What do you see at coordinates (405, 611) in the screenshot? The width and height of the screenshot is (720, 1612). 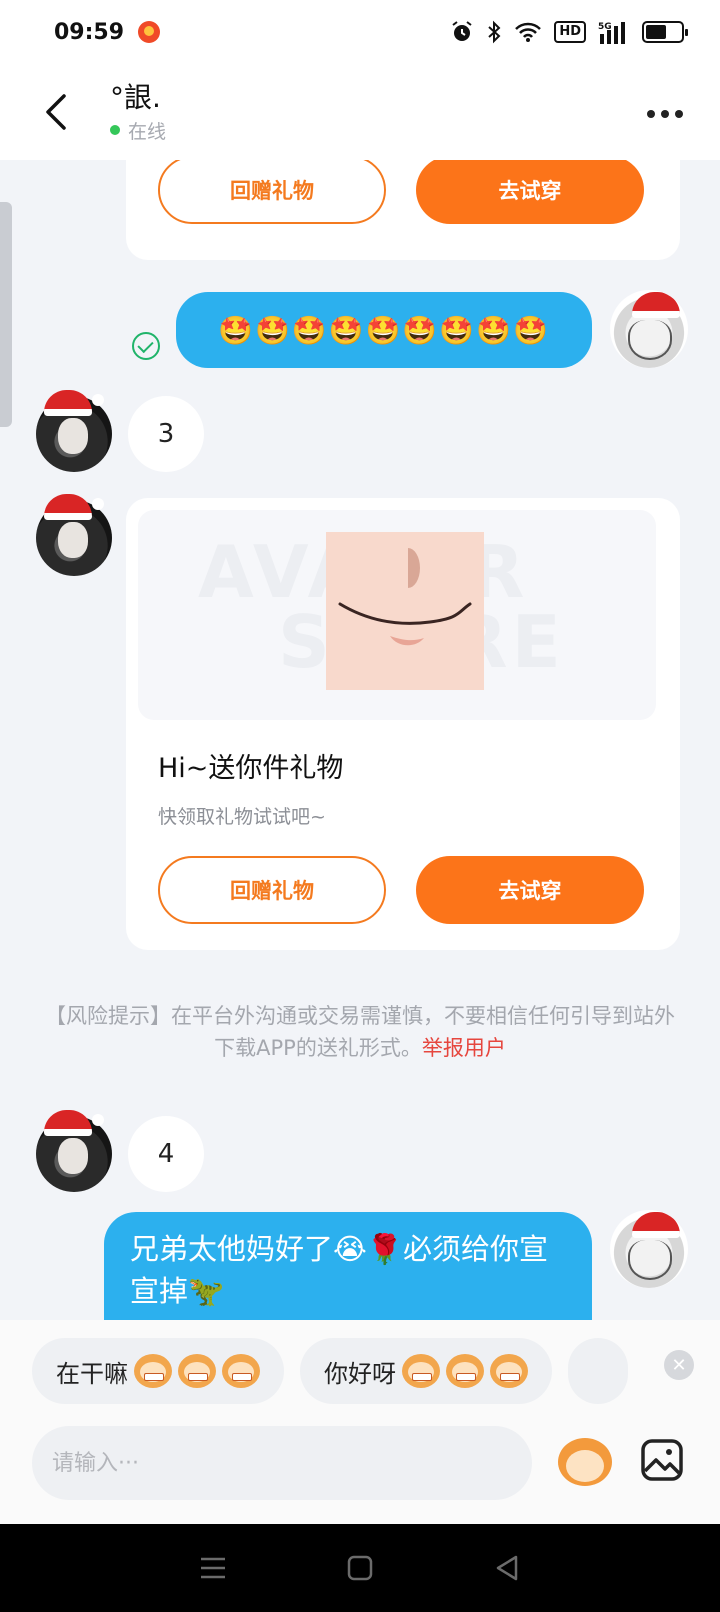 I see `gift-item-image` at bounding box center [405, 611].